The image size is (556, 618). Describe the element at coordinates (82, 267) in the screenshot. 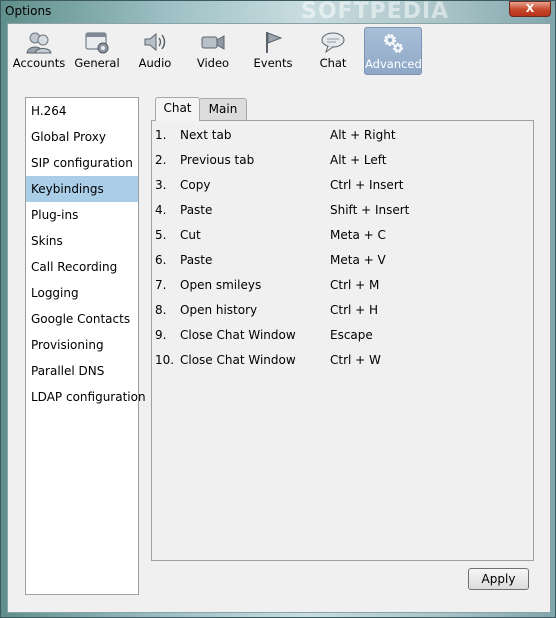

I see `sidebar-item-call-recording: Call Recording` at that location.